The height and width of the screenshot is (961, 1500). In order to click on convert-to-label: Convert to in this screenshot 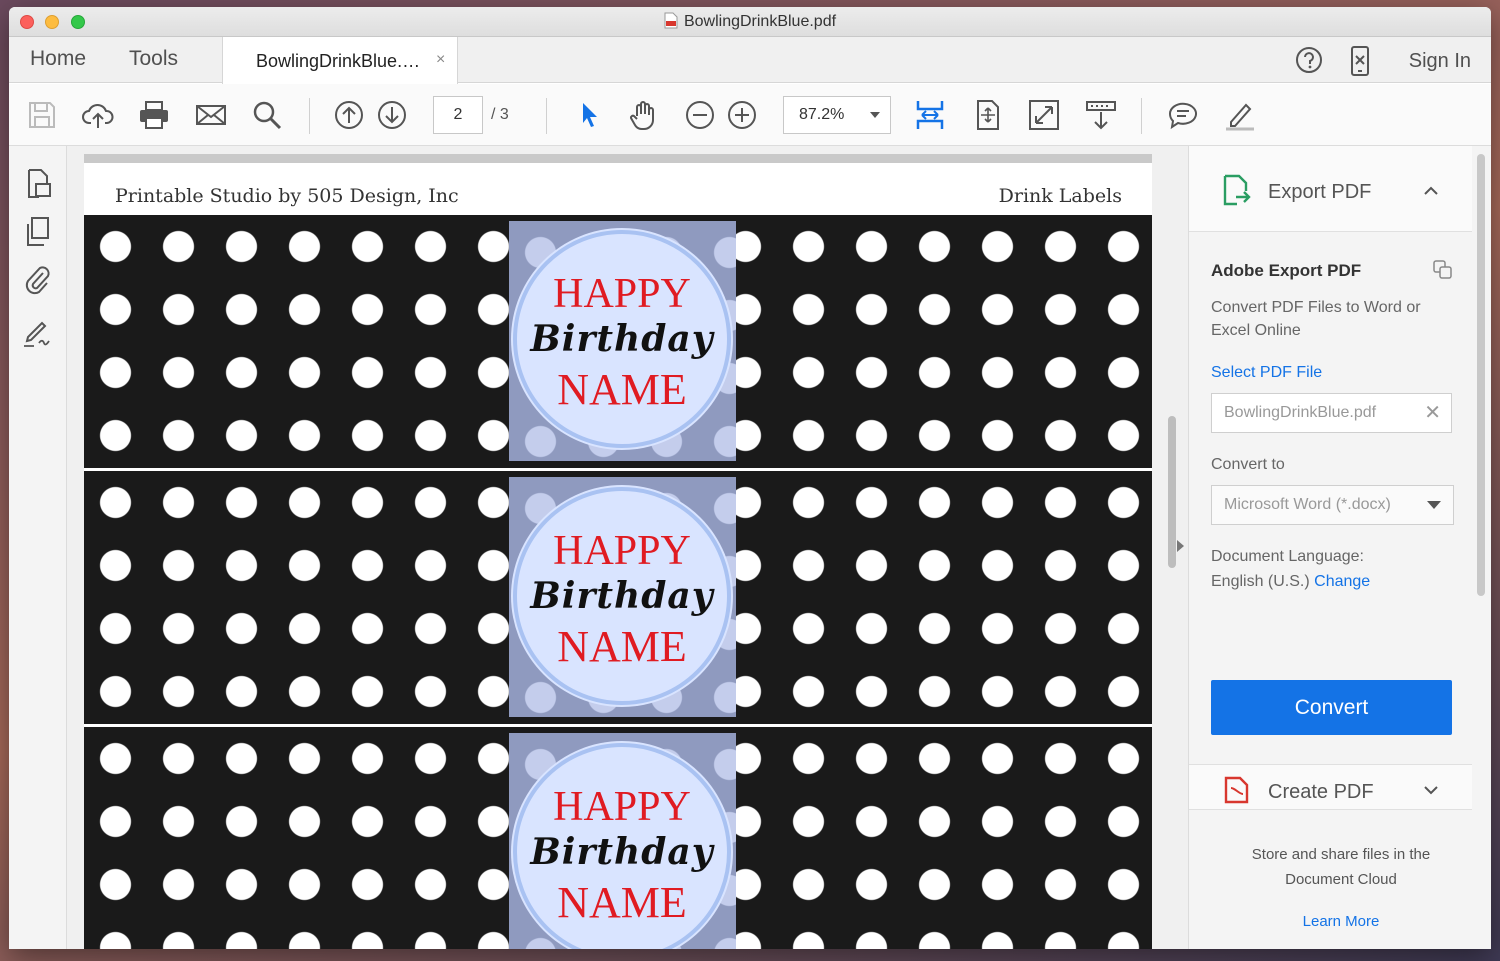, I will do `click(1248, 464)`.